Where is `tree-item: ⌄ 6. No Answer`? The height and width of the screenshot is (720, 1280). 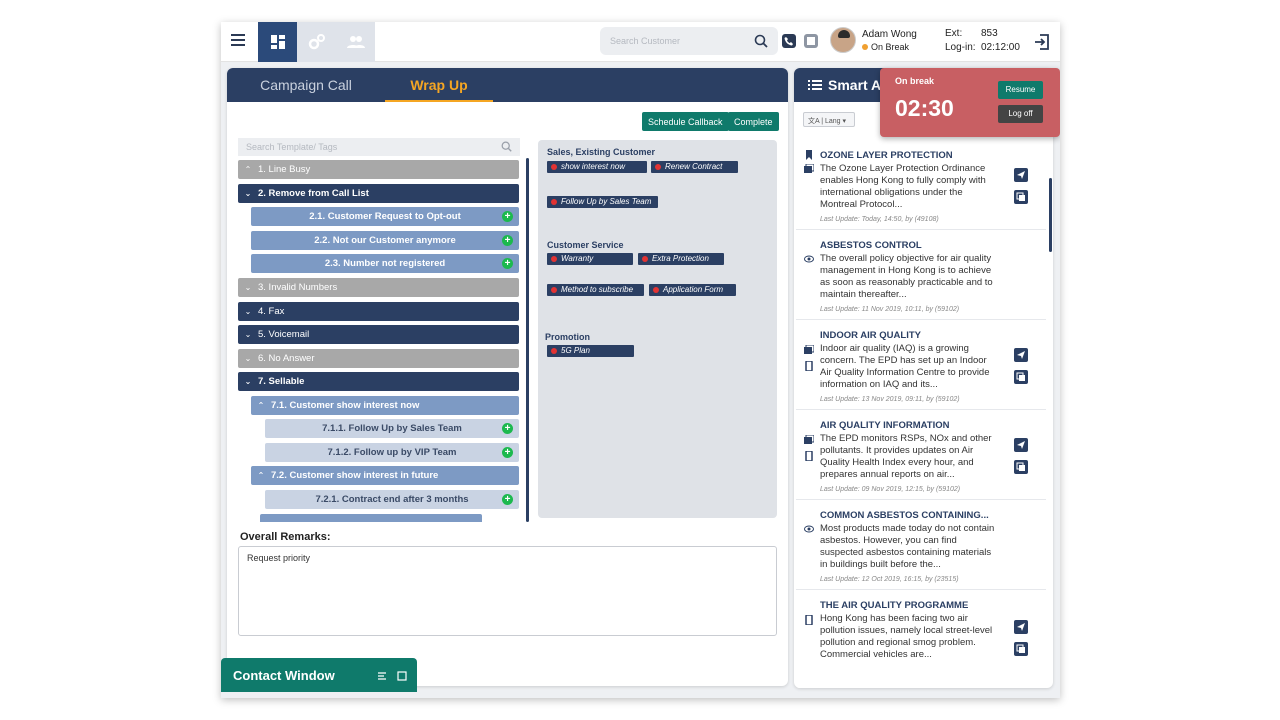 tree-item: ⌄ 6. No Answer is located at coordinates (378, 358).